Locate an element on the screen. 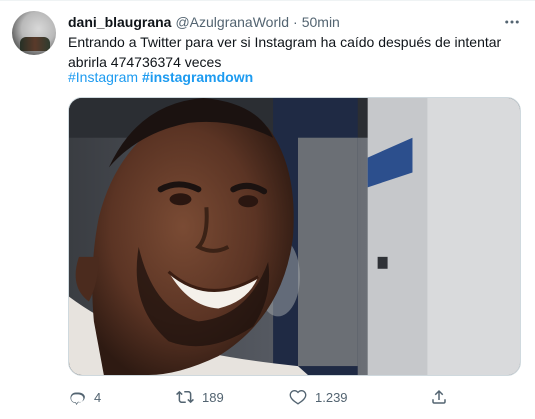 The height and width of the screenshot is (419, 535). heart-icon is located at coordinates (298, 397).